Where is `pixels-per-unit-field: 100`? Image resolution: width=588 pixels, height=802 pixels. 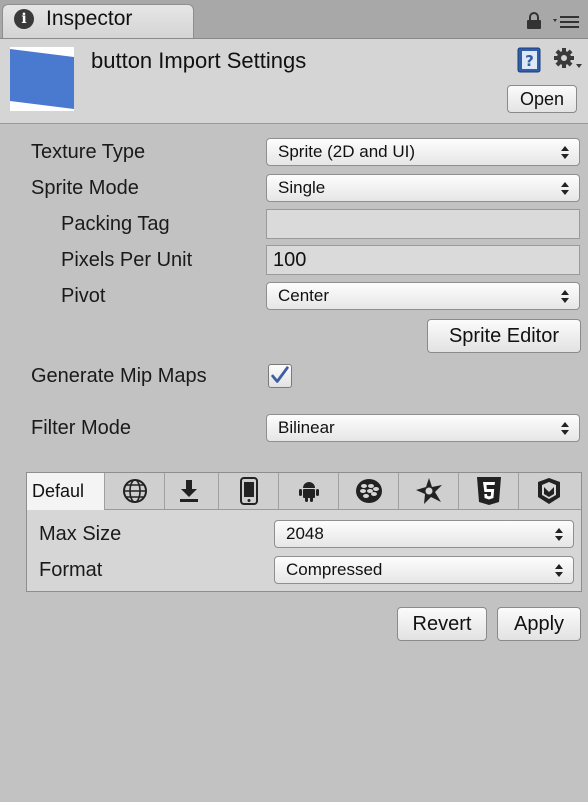
pixels-per-unit-field: 100 is located at coordinates (423, 260).